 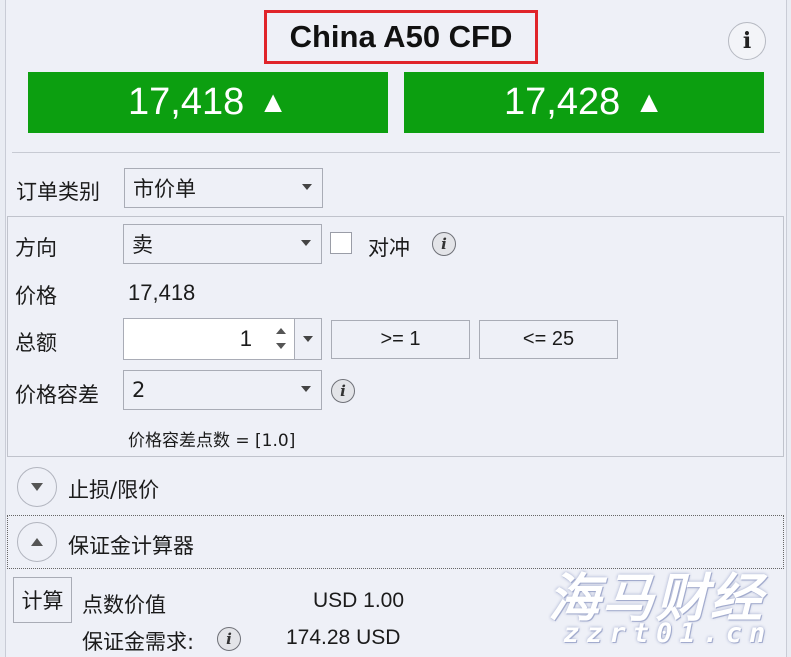 I want to click on direction-label: 方向, so click(x=36, y=248).